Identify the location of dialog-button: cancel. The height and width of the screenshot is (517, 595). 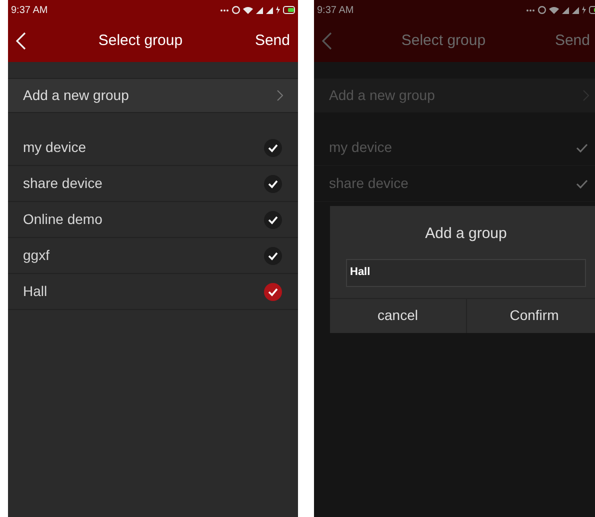
(398, 315).